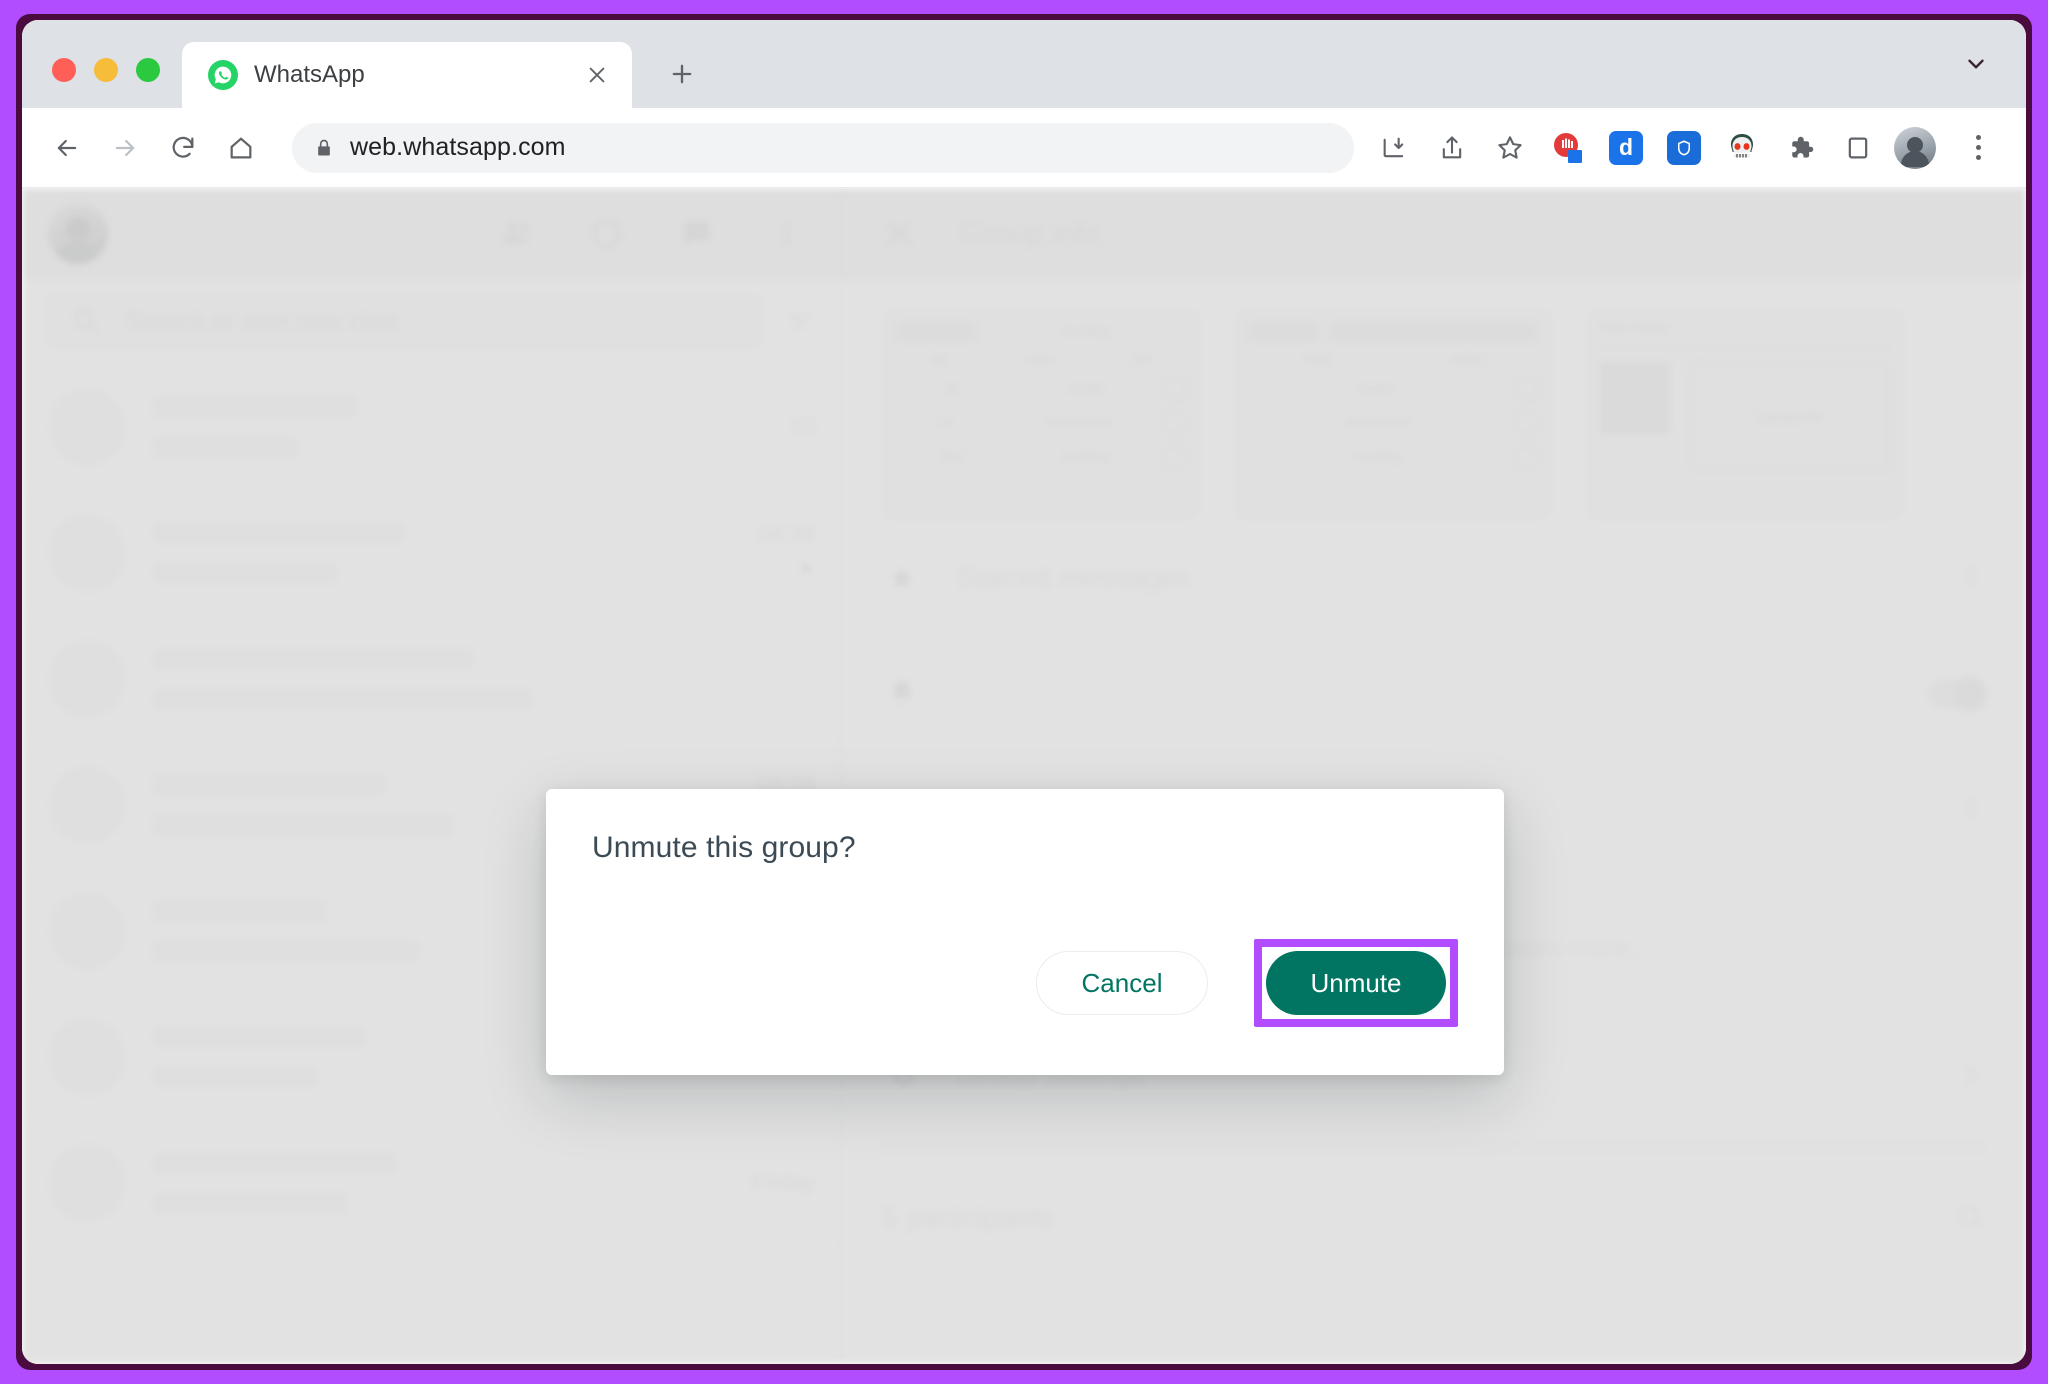 Image resolution: width=2048 pixels, height=1384 pixels. Describe the element at coordinates (1510, 148) in the screenshot. I see `star-icon` at that location.